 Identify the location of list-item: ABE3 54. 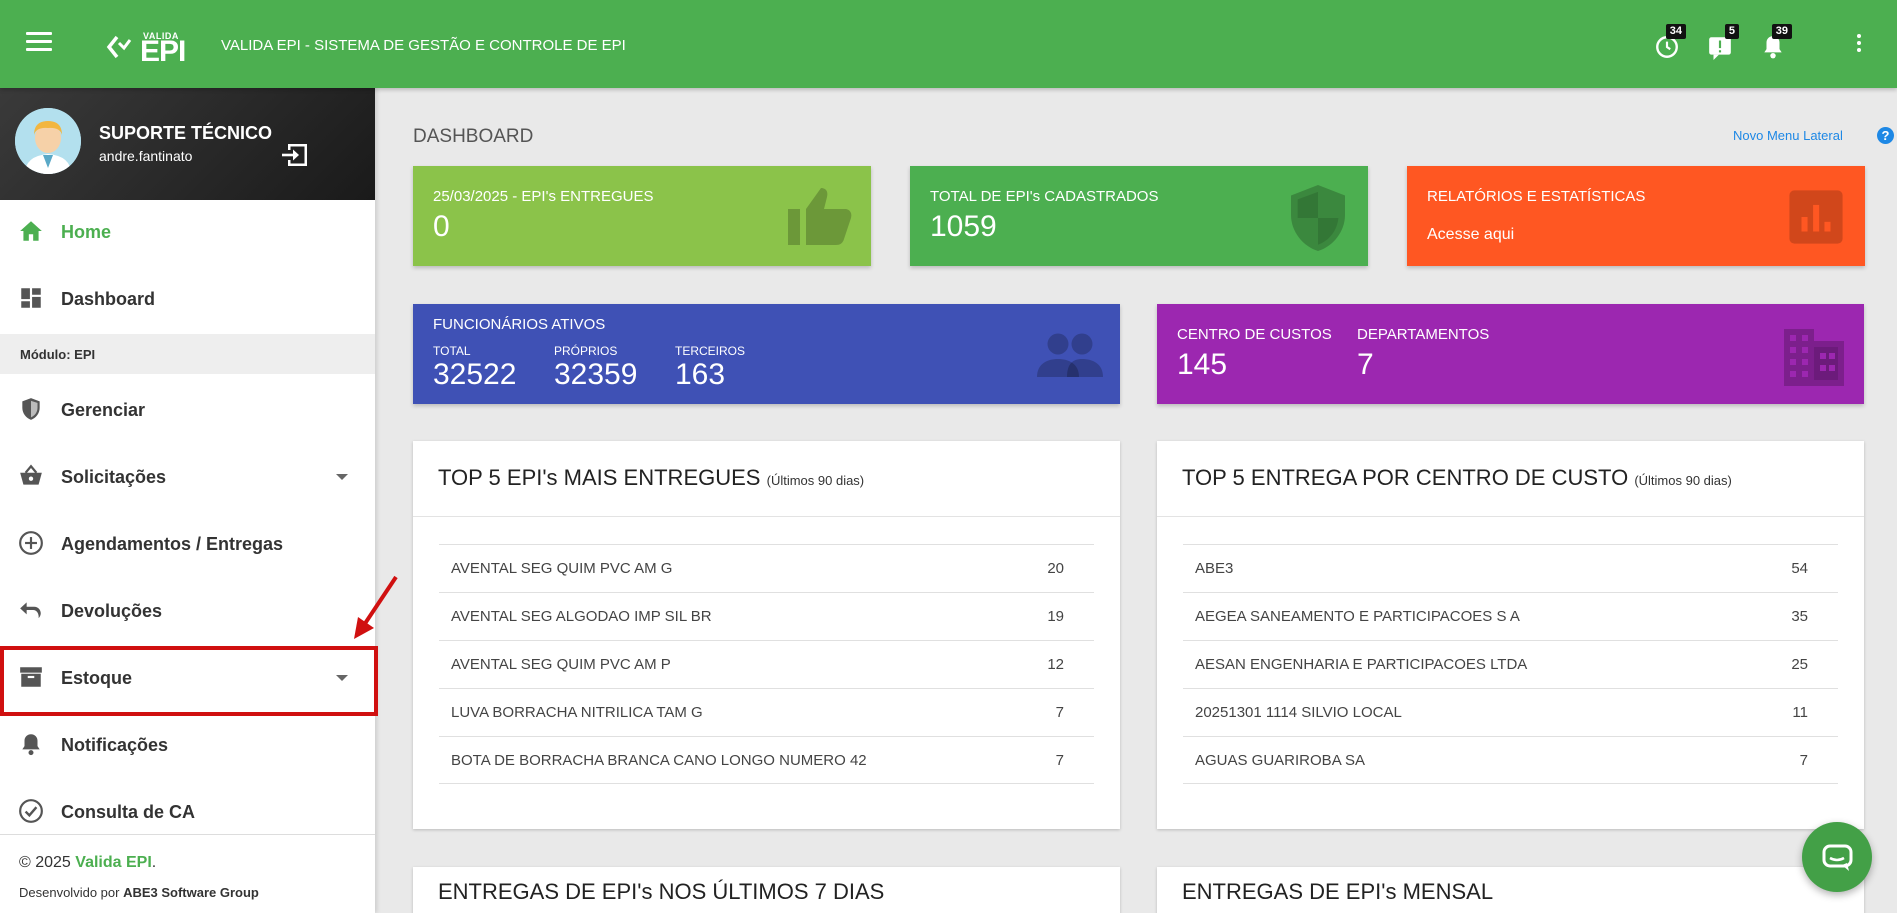
(1510, 568).